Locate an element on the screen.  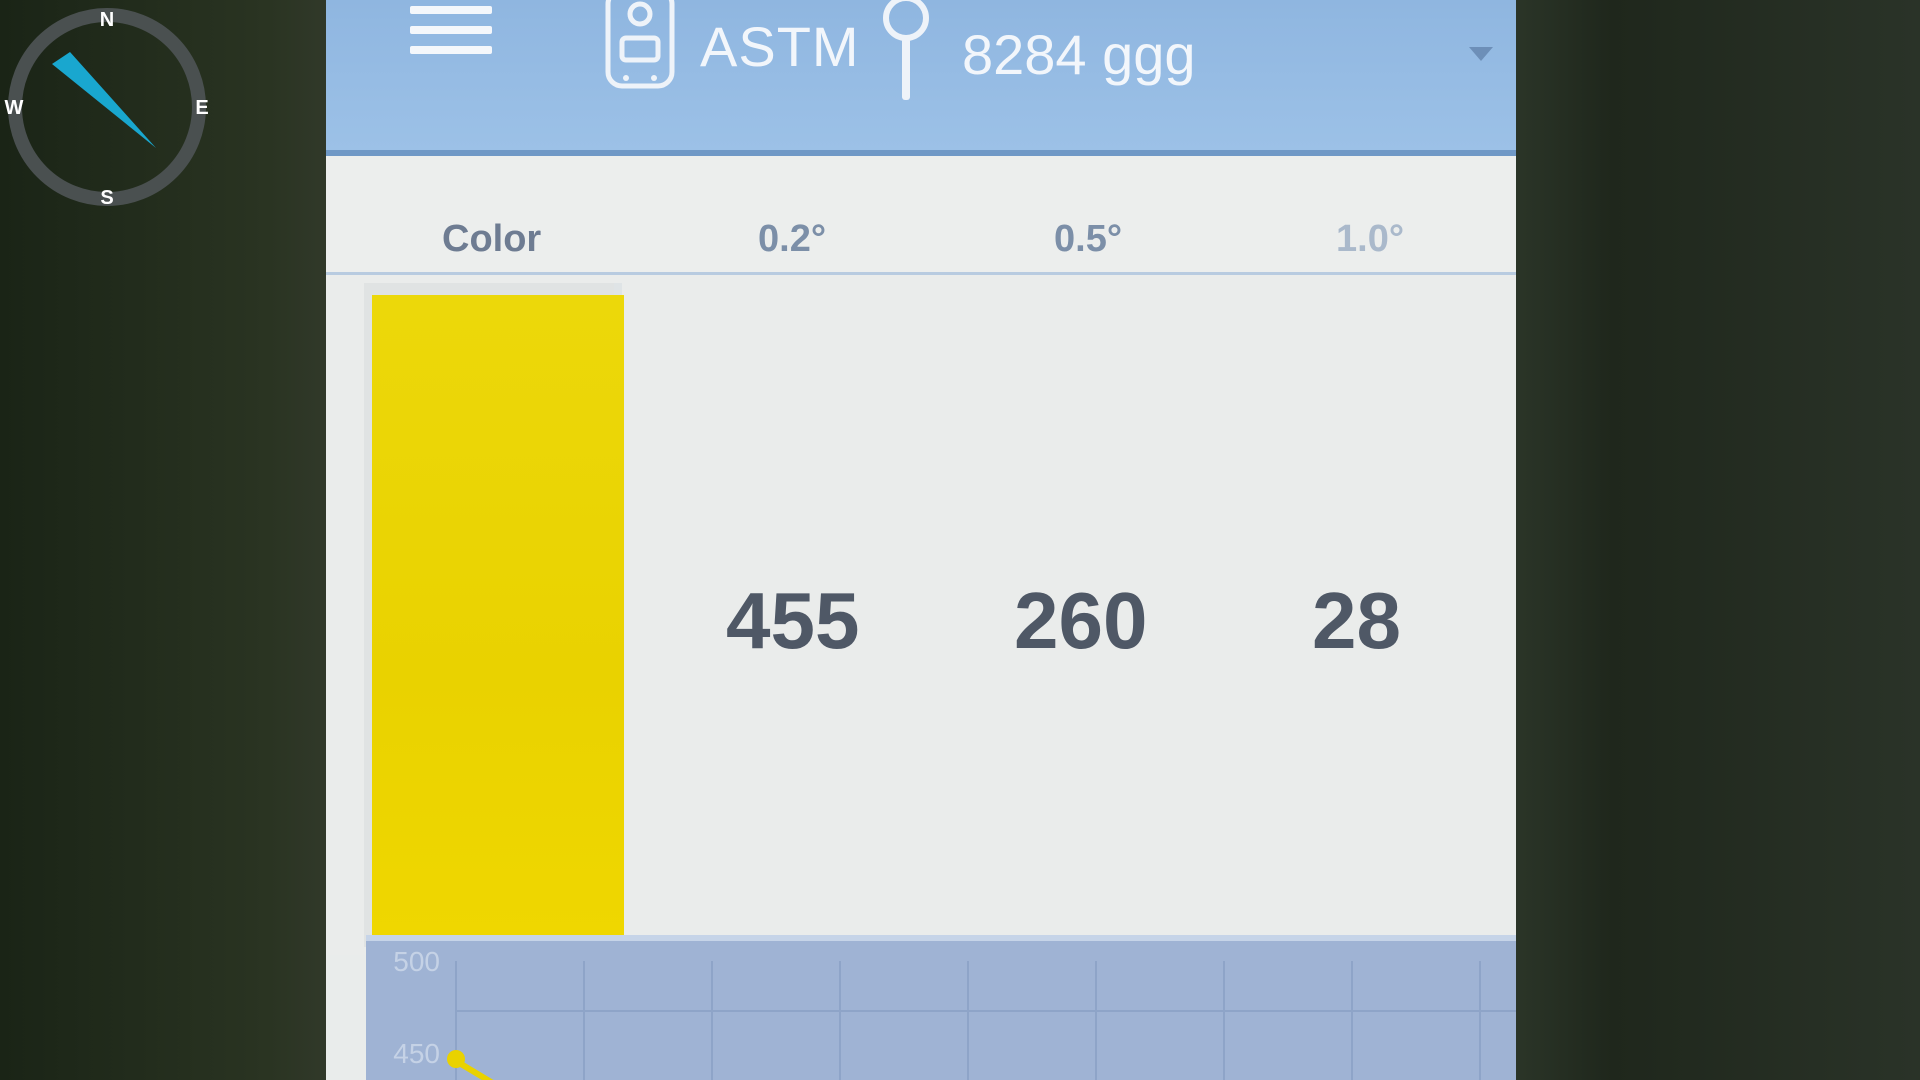
compass-south: S is located at coordinates (106, 198).